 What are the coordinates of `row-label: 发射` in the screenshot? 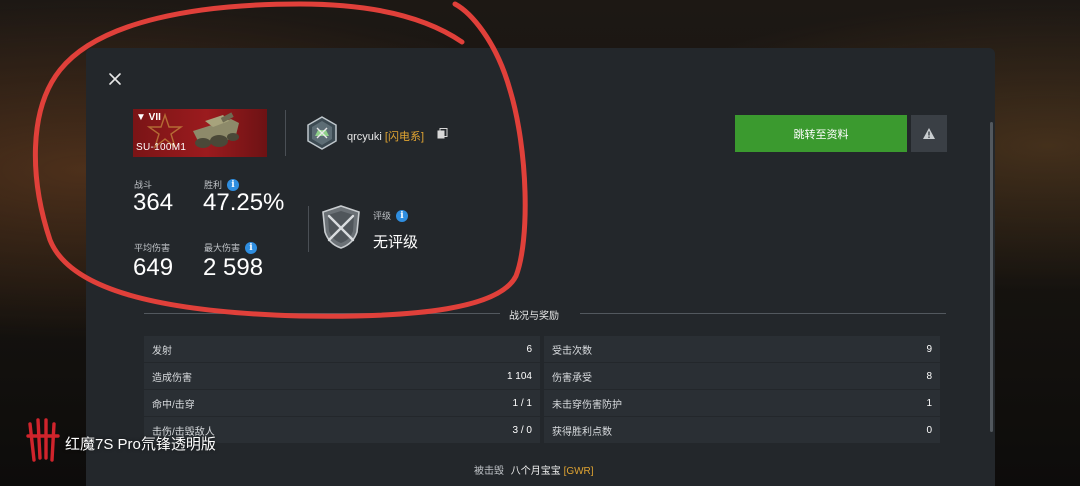 It's located at (162, 351).